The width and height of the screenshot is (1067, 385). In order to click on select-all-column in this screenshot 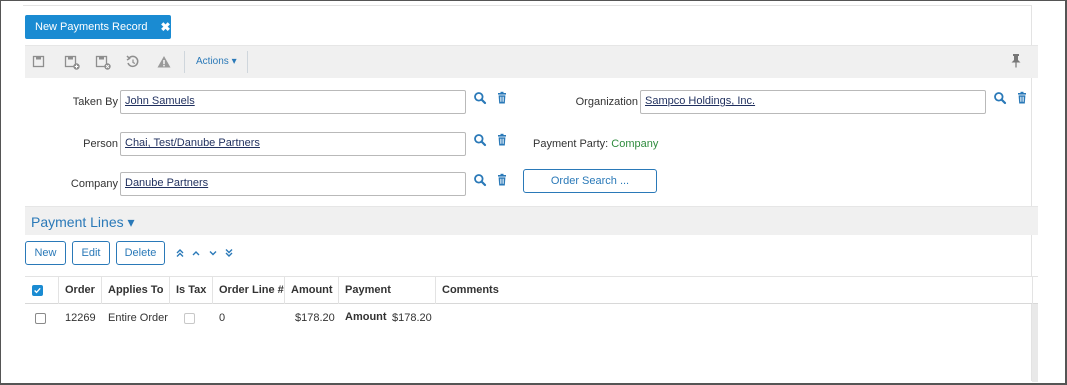, I will do `click(42, 290)`.